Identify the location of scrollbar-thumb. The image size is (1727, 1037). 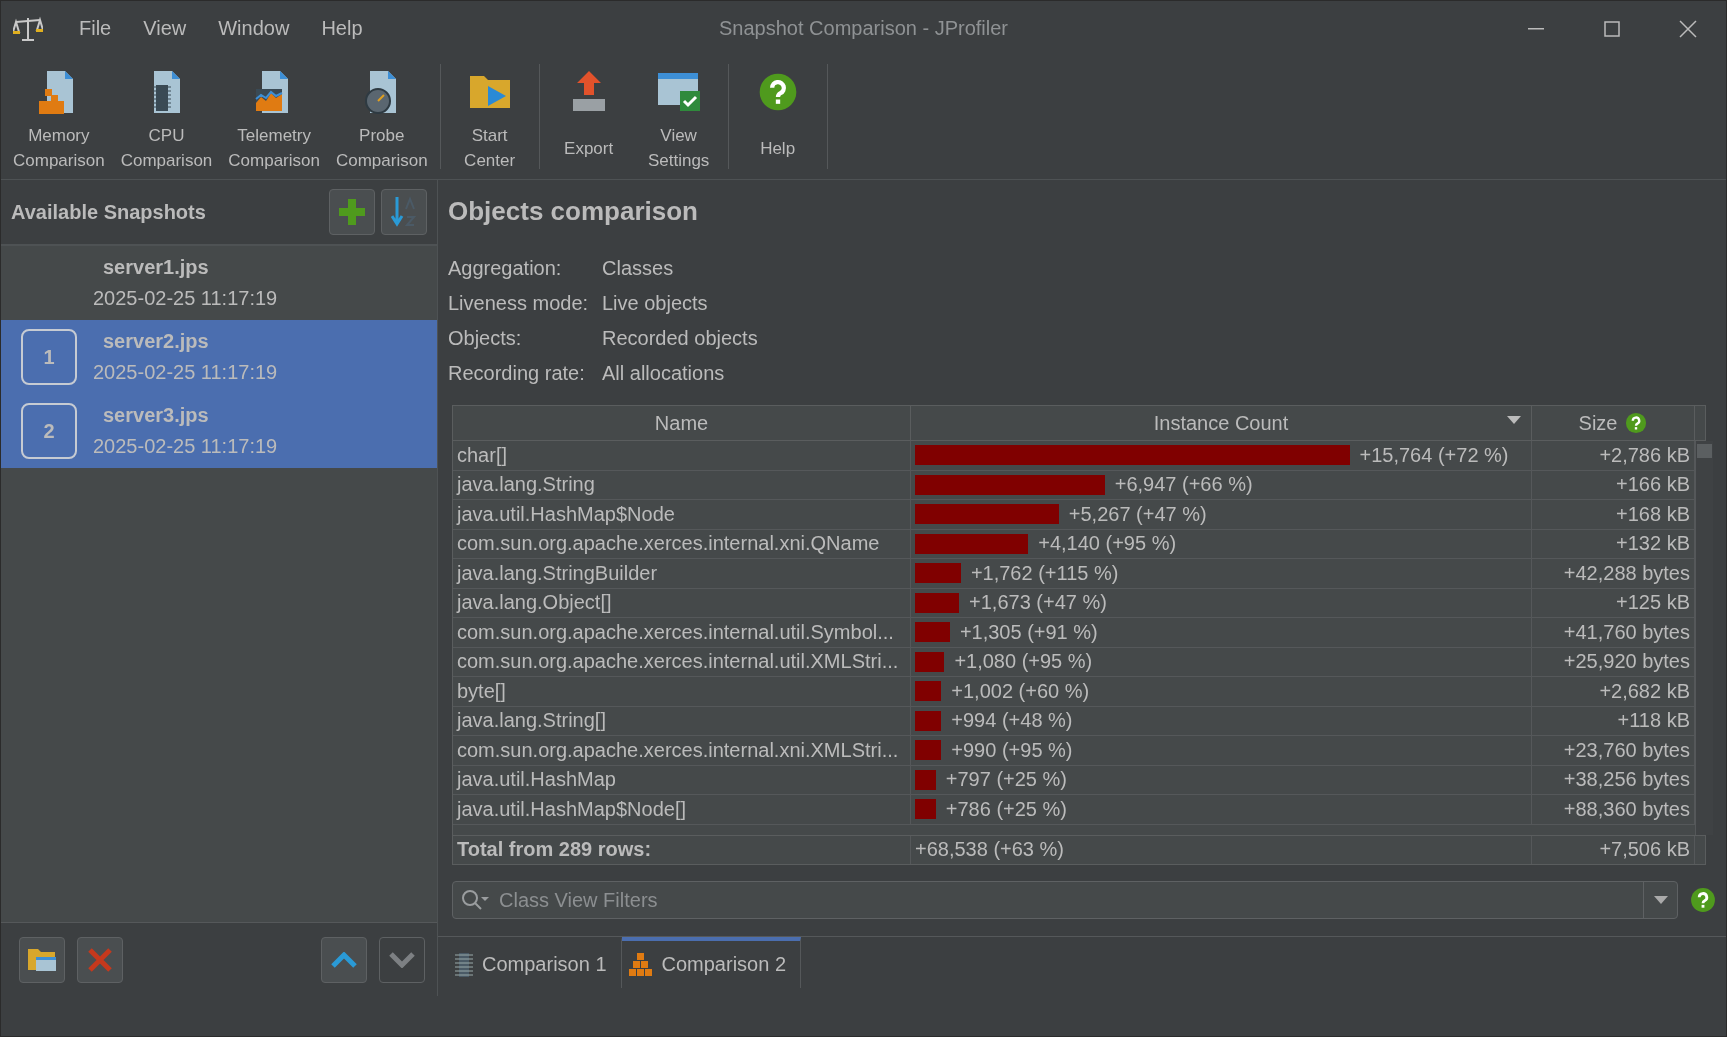
(1704, 451).